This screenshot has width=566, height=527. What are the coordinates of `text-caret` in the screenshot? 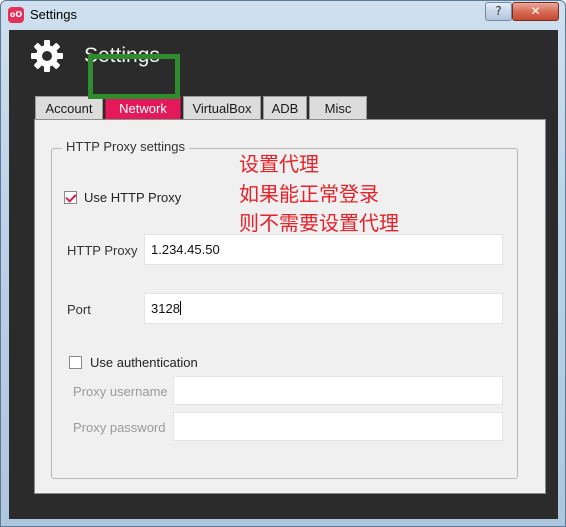 It's located at (180, 308).